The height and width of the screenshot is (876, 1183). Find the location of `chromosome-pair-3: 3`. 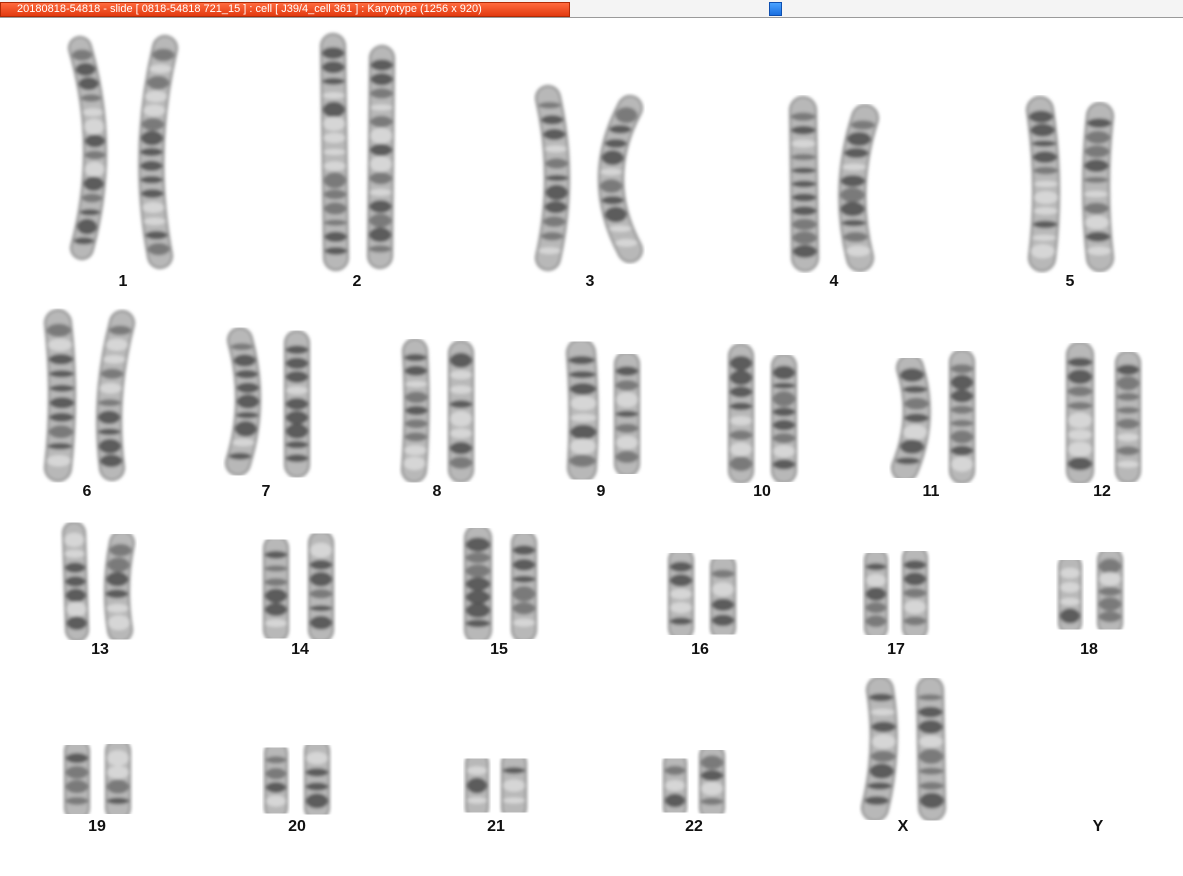

chromosome-pair-3: 3 is located at coordinates (589, 187).